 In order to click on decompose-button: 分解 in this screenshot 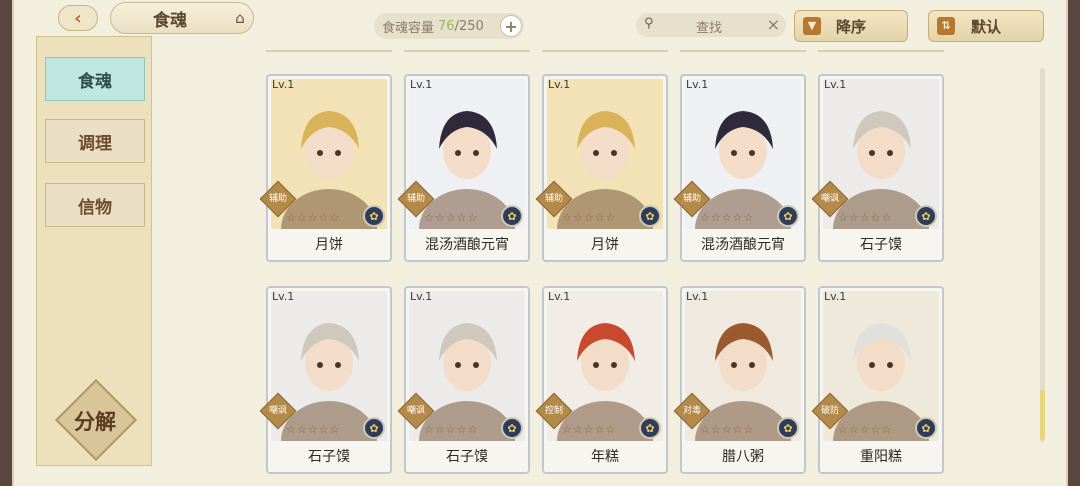, I will do `click(95, 420)`.